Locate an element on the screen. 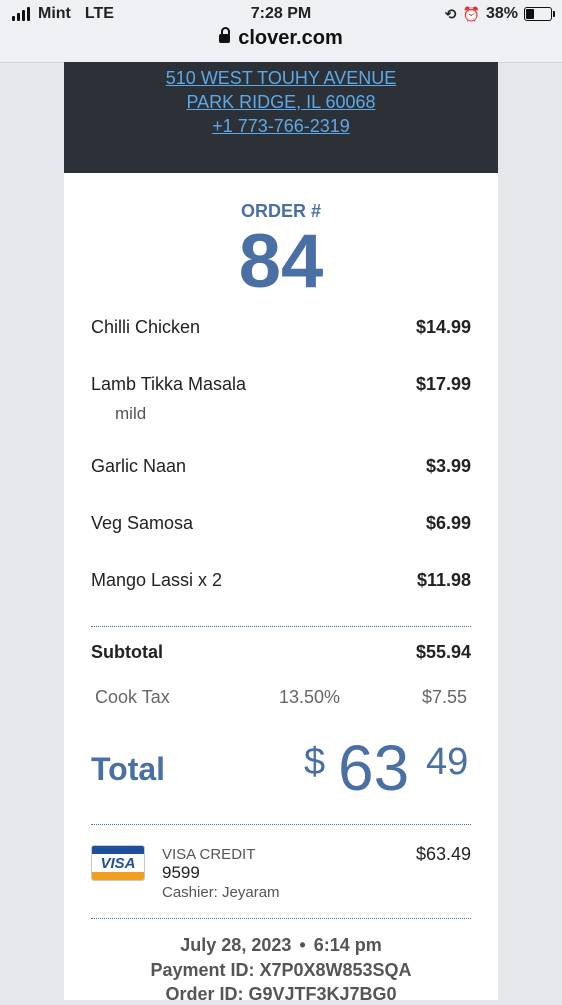 The height and width of the screenshot is (1005, 562). payment-id: Payment ID: X7P0X8W853SQA is located at coordinates (281, 970).